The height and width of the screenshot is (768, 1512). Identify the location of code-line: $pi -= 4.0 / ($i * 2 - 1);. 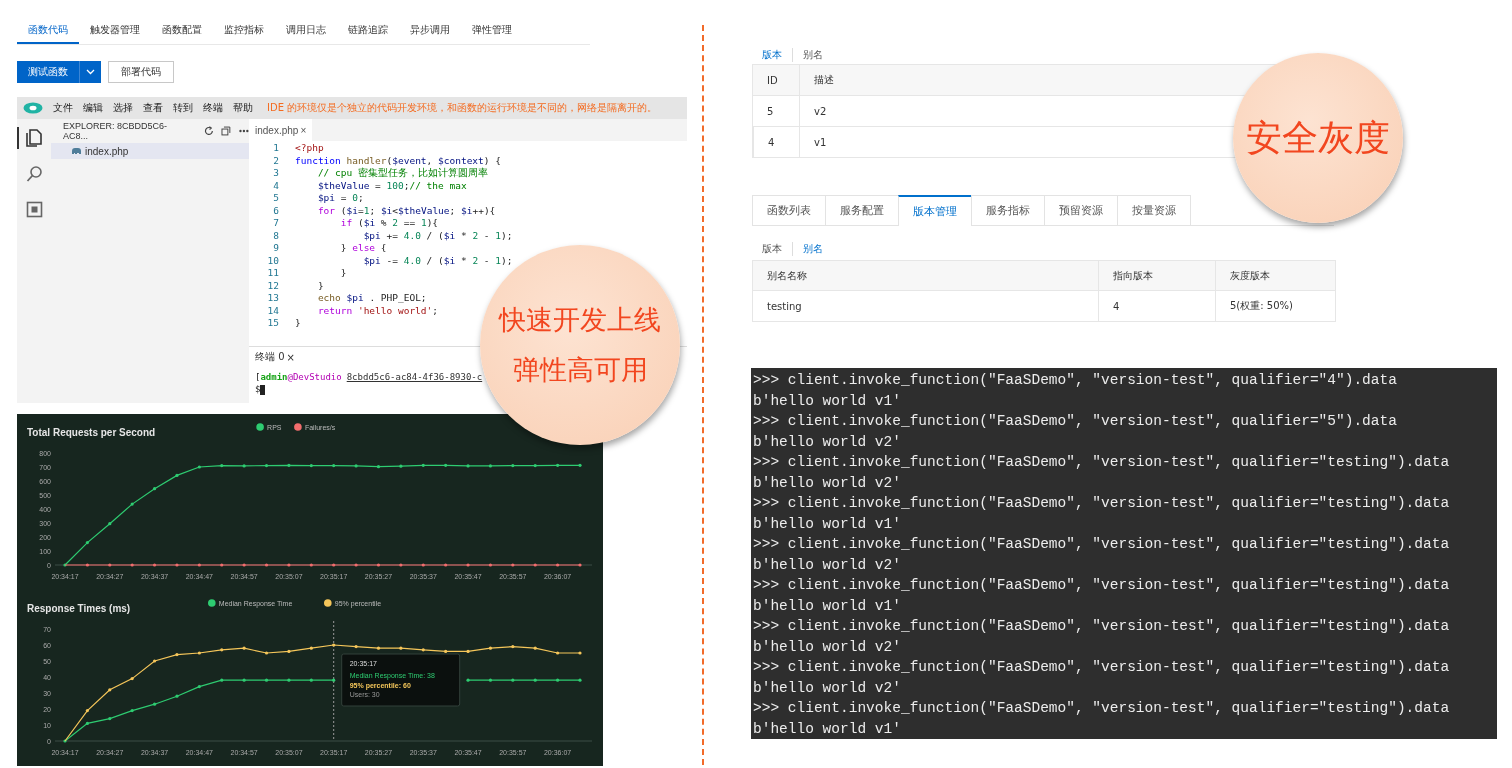
(437, 260).